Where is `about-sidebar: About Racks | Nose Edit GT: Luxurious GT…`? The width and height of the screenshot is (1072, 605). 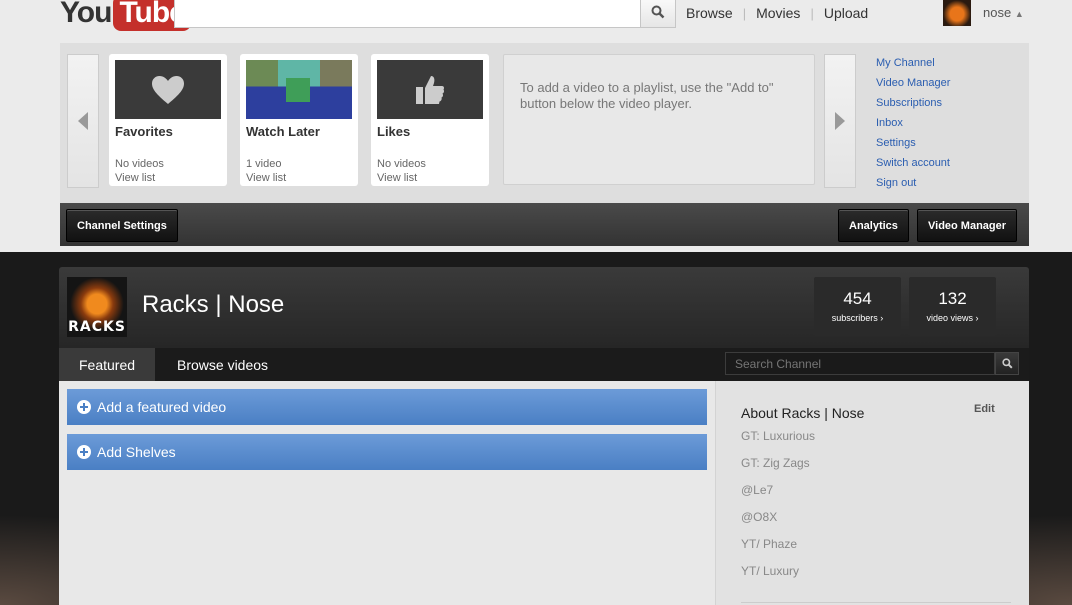 about-sidebar: About Racks | Nose Edit GT: Luxurious GT… is located at coordinates (872, 493).